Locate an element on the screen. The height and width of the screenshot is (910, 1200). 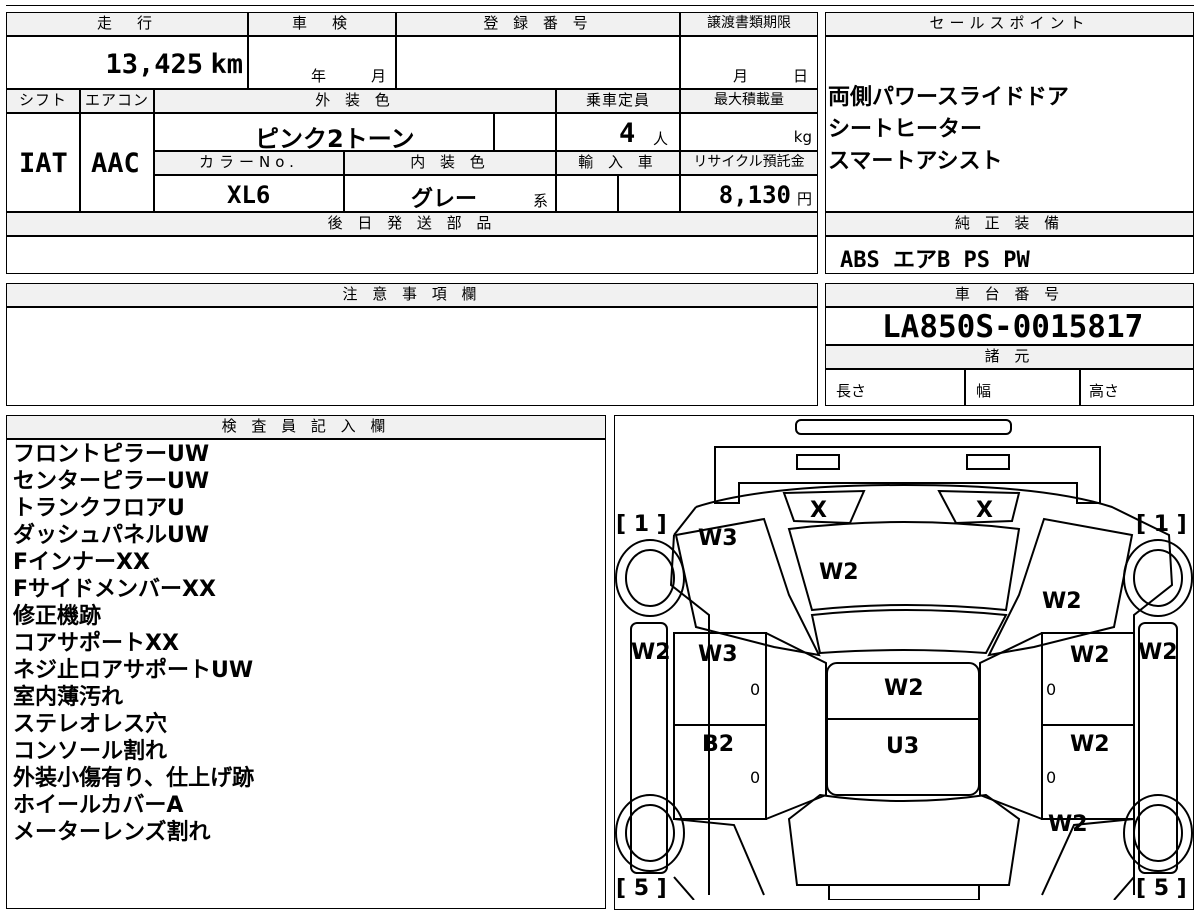
spec-length-cell: 長さ is located at coordinates (895, 387).